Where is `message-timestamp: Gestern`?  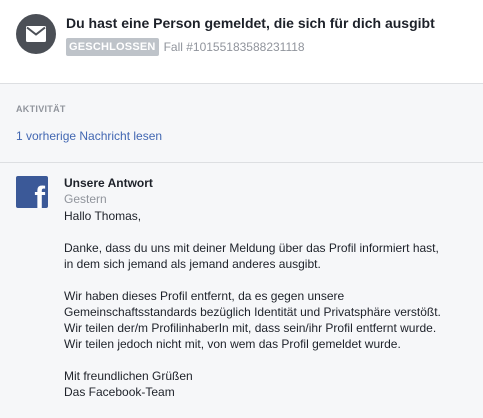
message-timestamp: Gestern is located at coordinates (85, 199).